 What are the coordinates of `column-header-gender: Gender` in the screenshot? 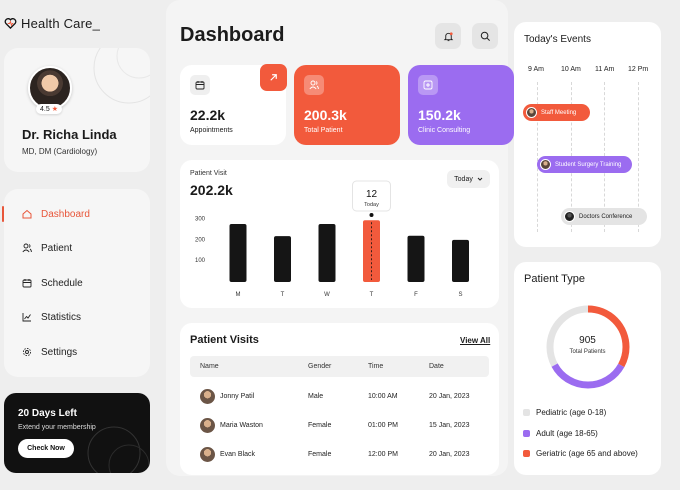 It's located at (319, 366).